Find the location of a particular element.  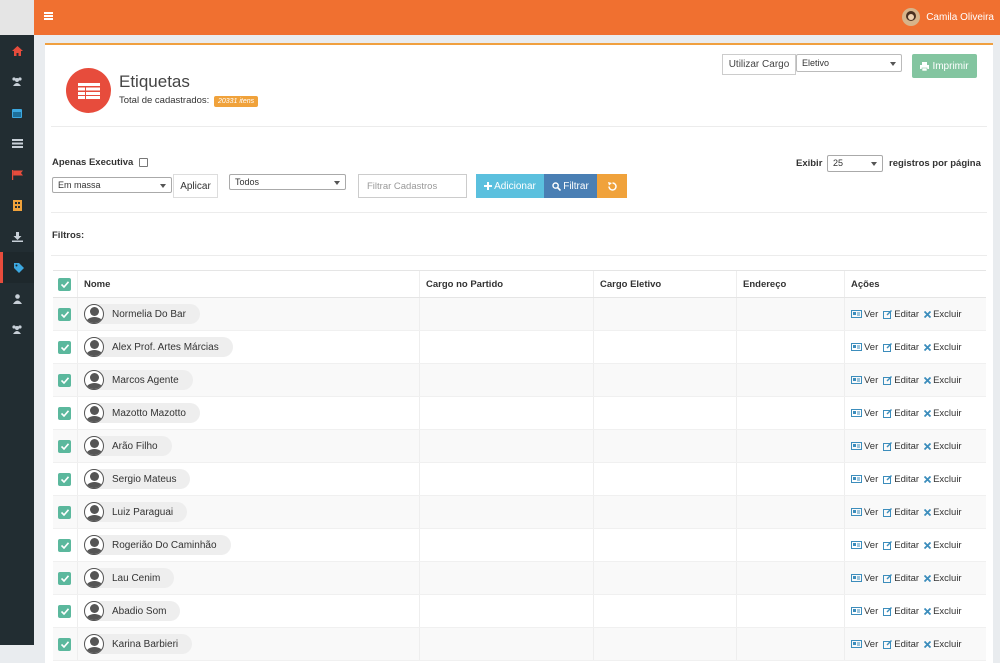

bulk-select-value: Em massa is located at coordinates (79, 185).